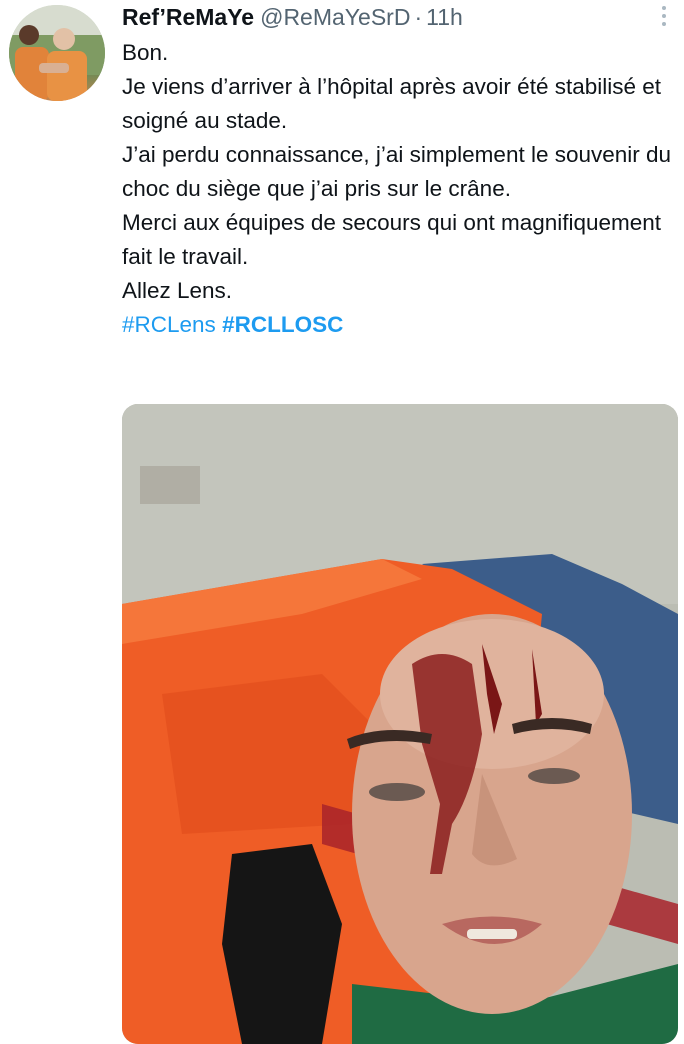 Image resolution: width=684 pixels, height=1044 pixels. I want to click on avatar-photo, so click(57, 53).